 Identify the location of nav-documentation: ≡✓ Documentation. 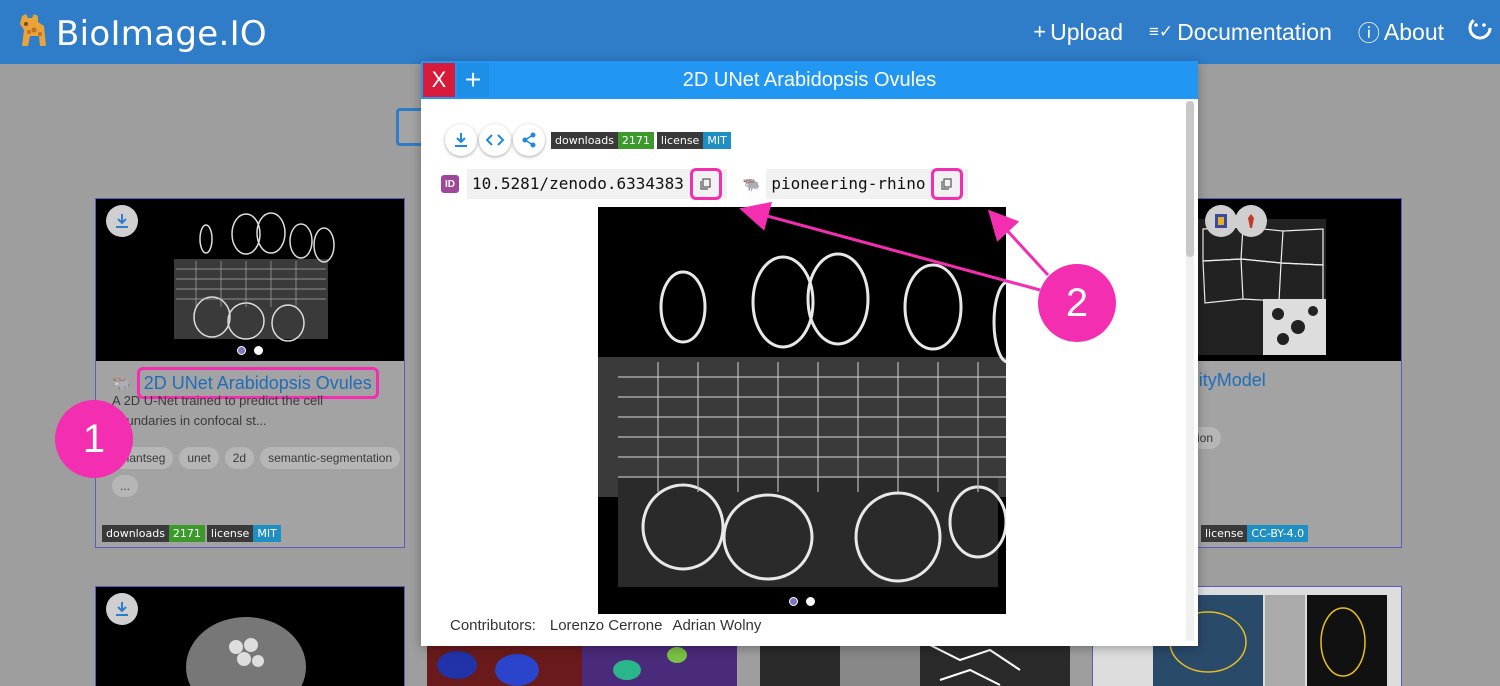
(1240, 32).